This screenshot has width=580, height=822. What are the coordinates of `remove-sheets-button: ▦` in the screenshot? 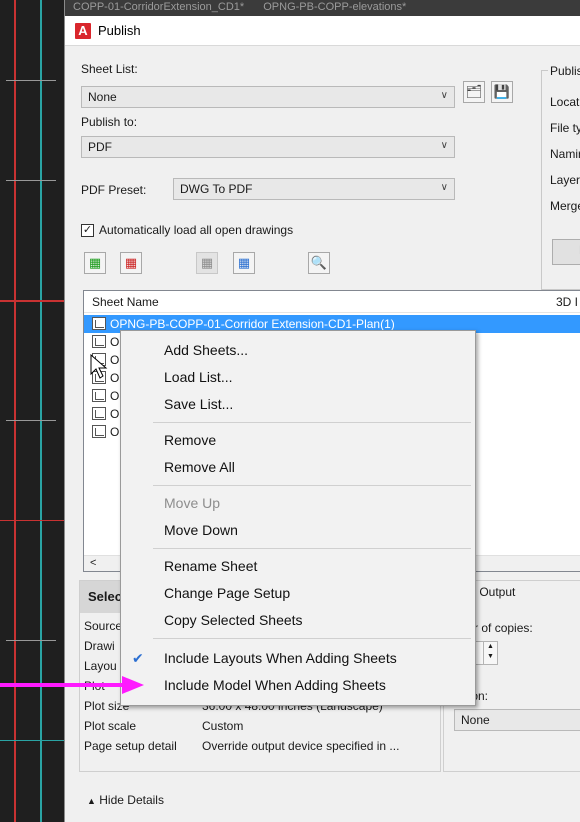 It's located at (131, 263).